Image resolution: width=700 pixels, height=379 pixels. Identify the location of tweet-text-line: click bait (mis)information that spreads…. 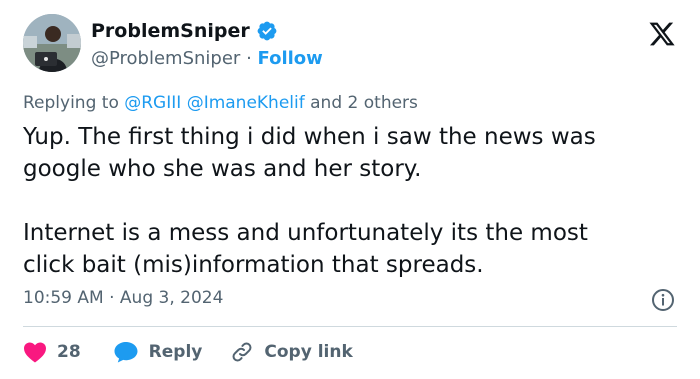
(253, 265).